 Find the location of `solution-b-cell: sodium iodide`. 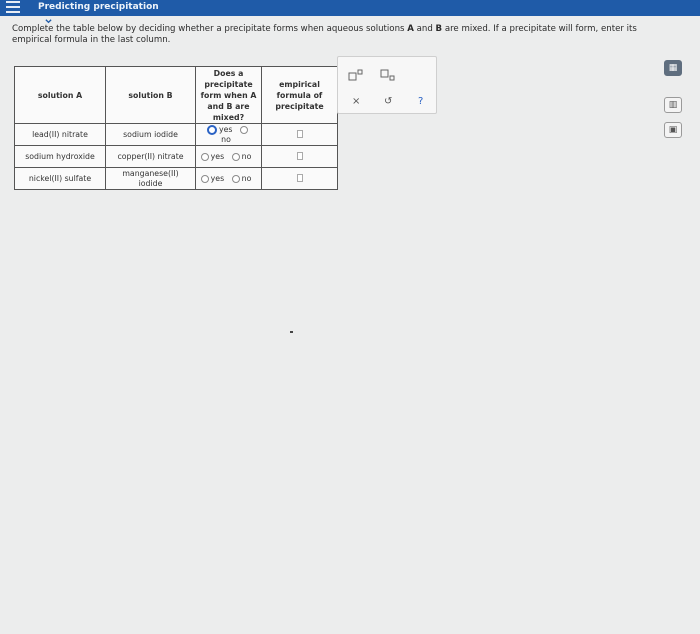

solution-b-cell: sodium iodide is located at coordinates (150, 134).